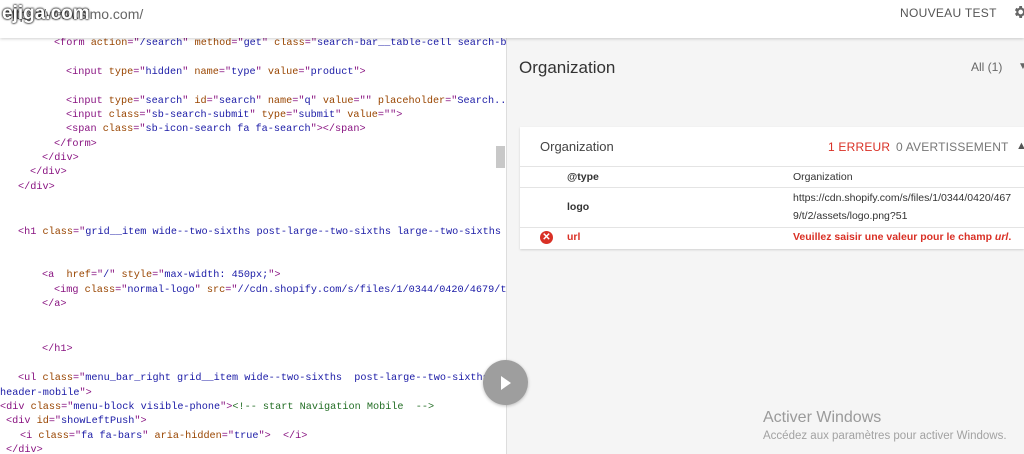 The width and height of the screenshot is (1024, 454). What do you see at coordinates (823, 177) in the screenshot?
I see `property-value: Organization` at bounding box center [823, 177].